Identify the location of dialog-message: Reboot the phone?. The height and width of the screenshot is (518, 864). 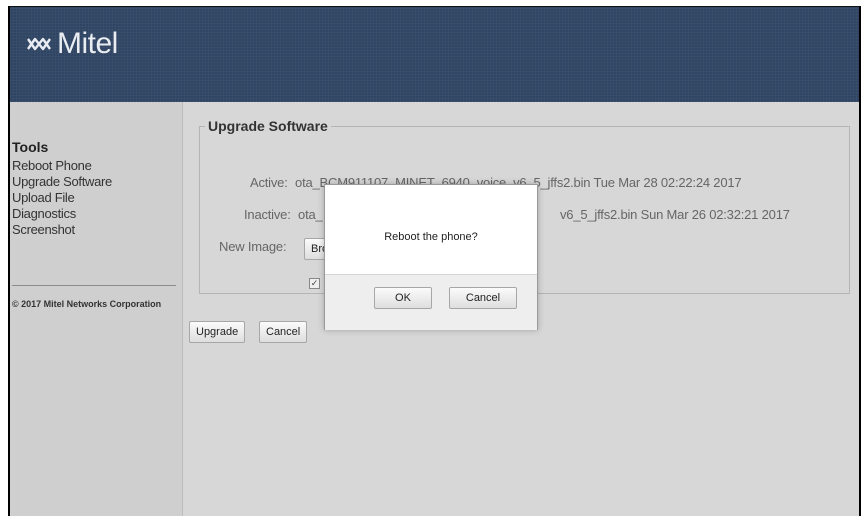
(431, 237).